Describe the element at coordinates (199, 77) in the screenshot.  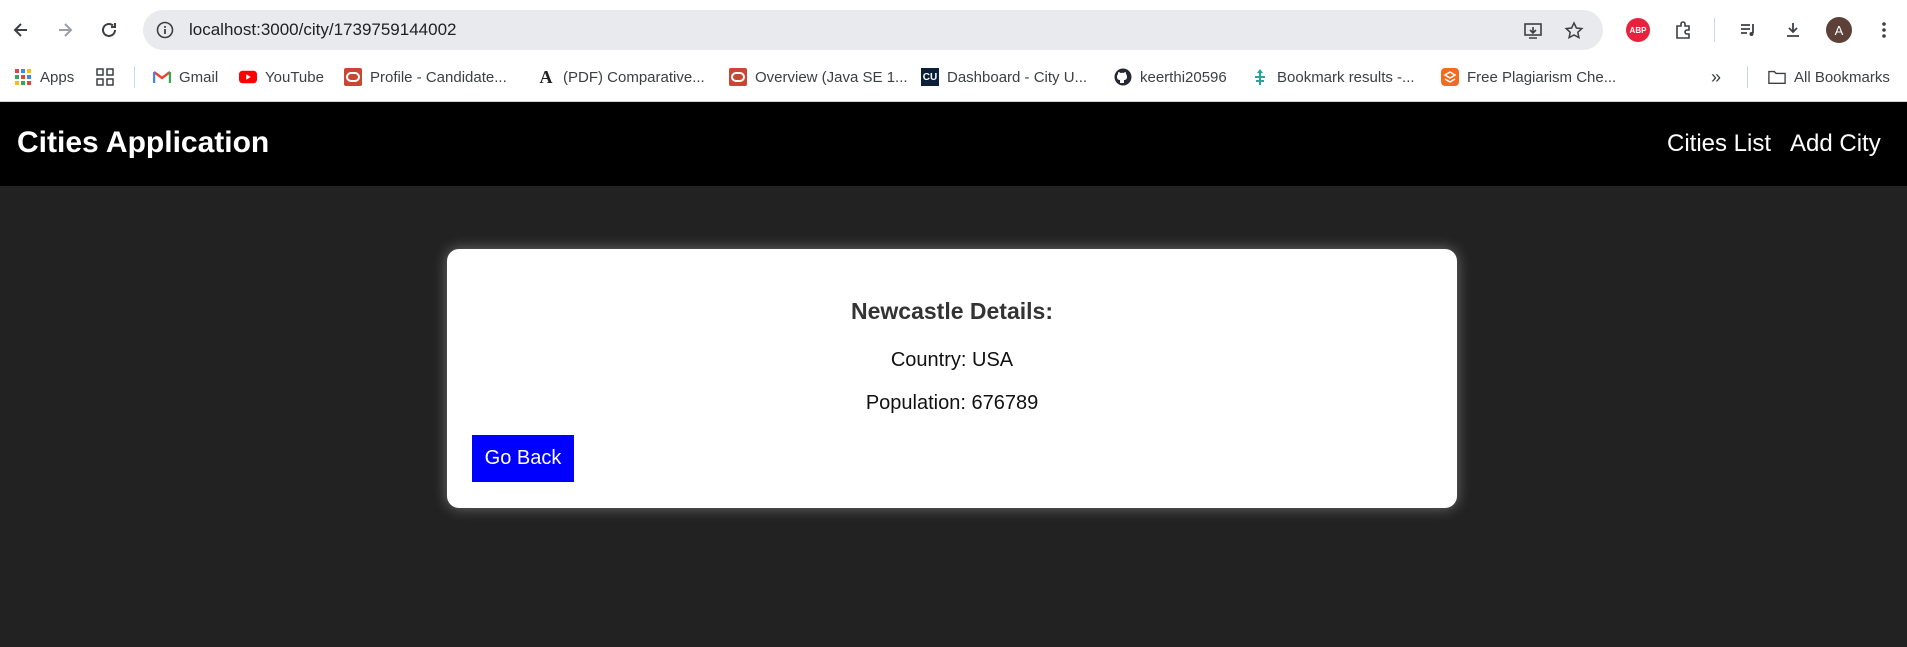
I see `bookmark-label: Gmail` at that location.